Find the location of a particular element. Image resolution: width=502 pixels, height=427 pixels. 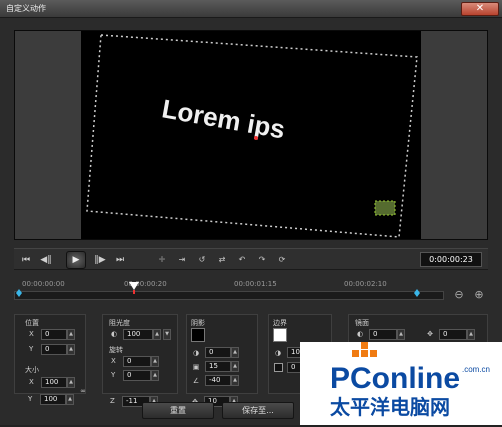

reverse-keyframe-icon: ↺ is located at coordinates (202, 260).